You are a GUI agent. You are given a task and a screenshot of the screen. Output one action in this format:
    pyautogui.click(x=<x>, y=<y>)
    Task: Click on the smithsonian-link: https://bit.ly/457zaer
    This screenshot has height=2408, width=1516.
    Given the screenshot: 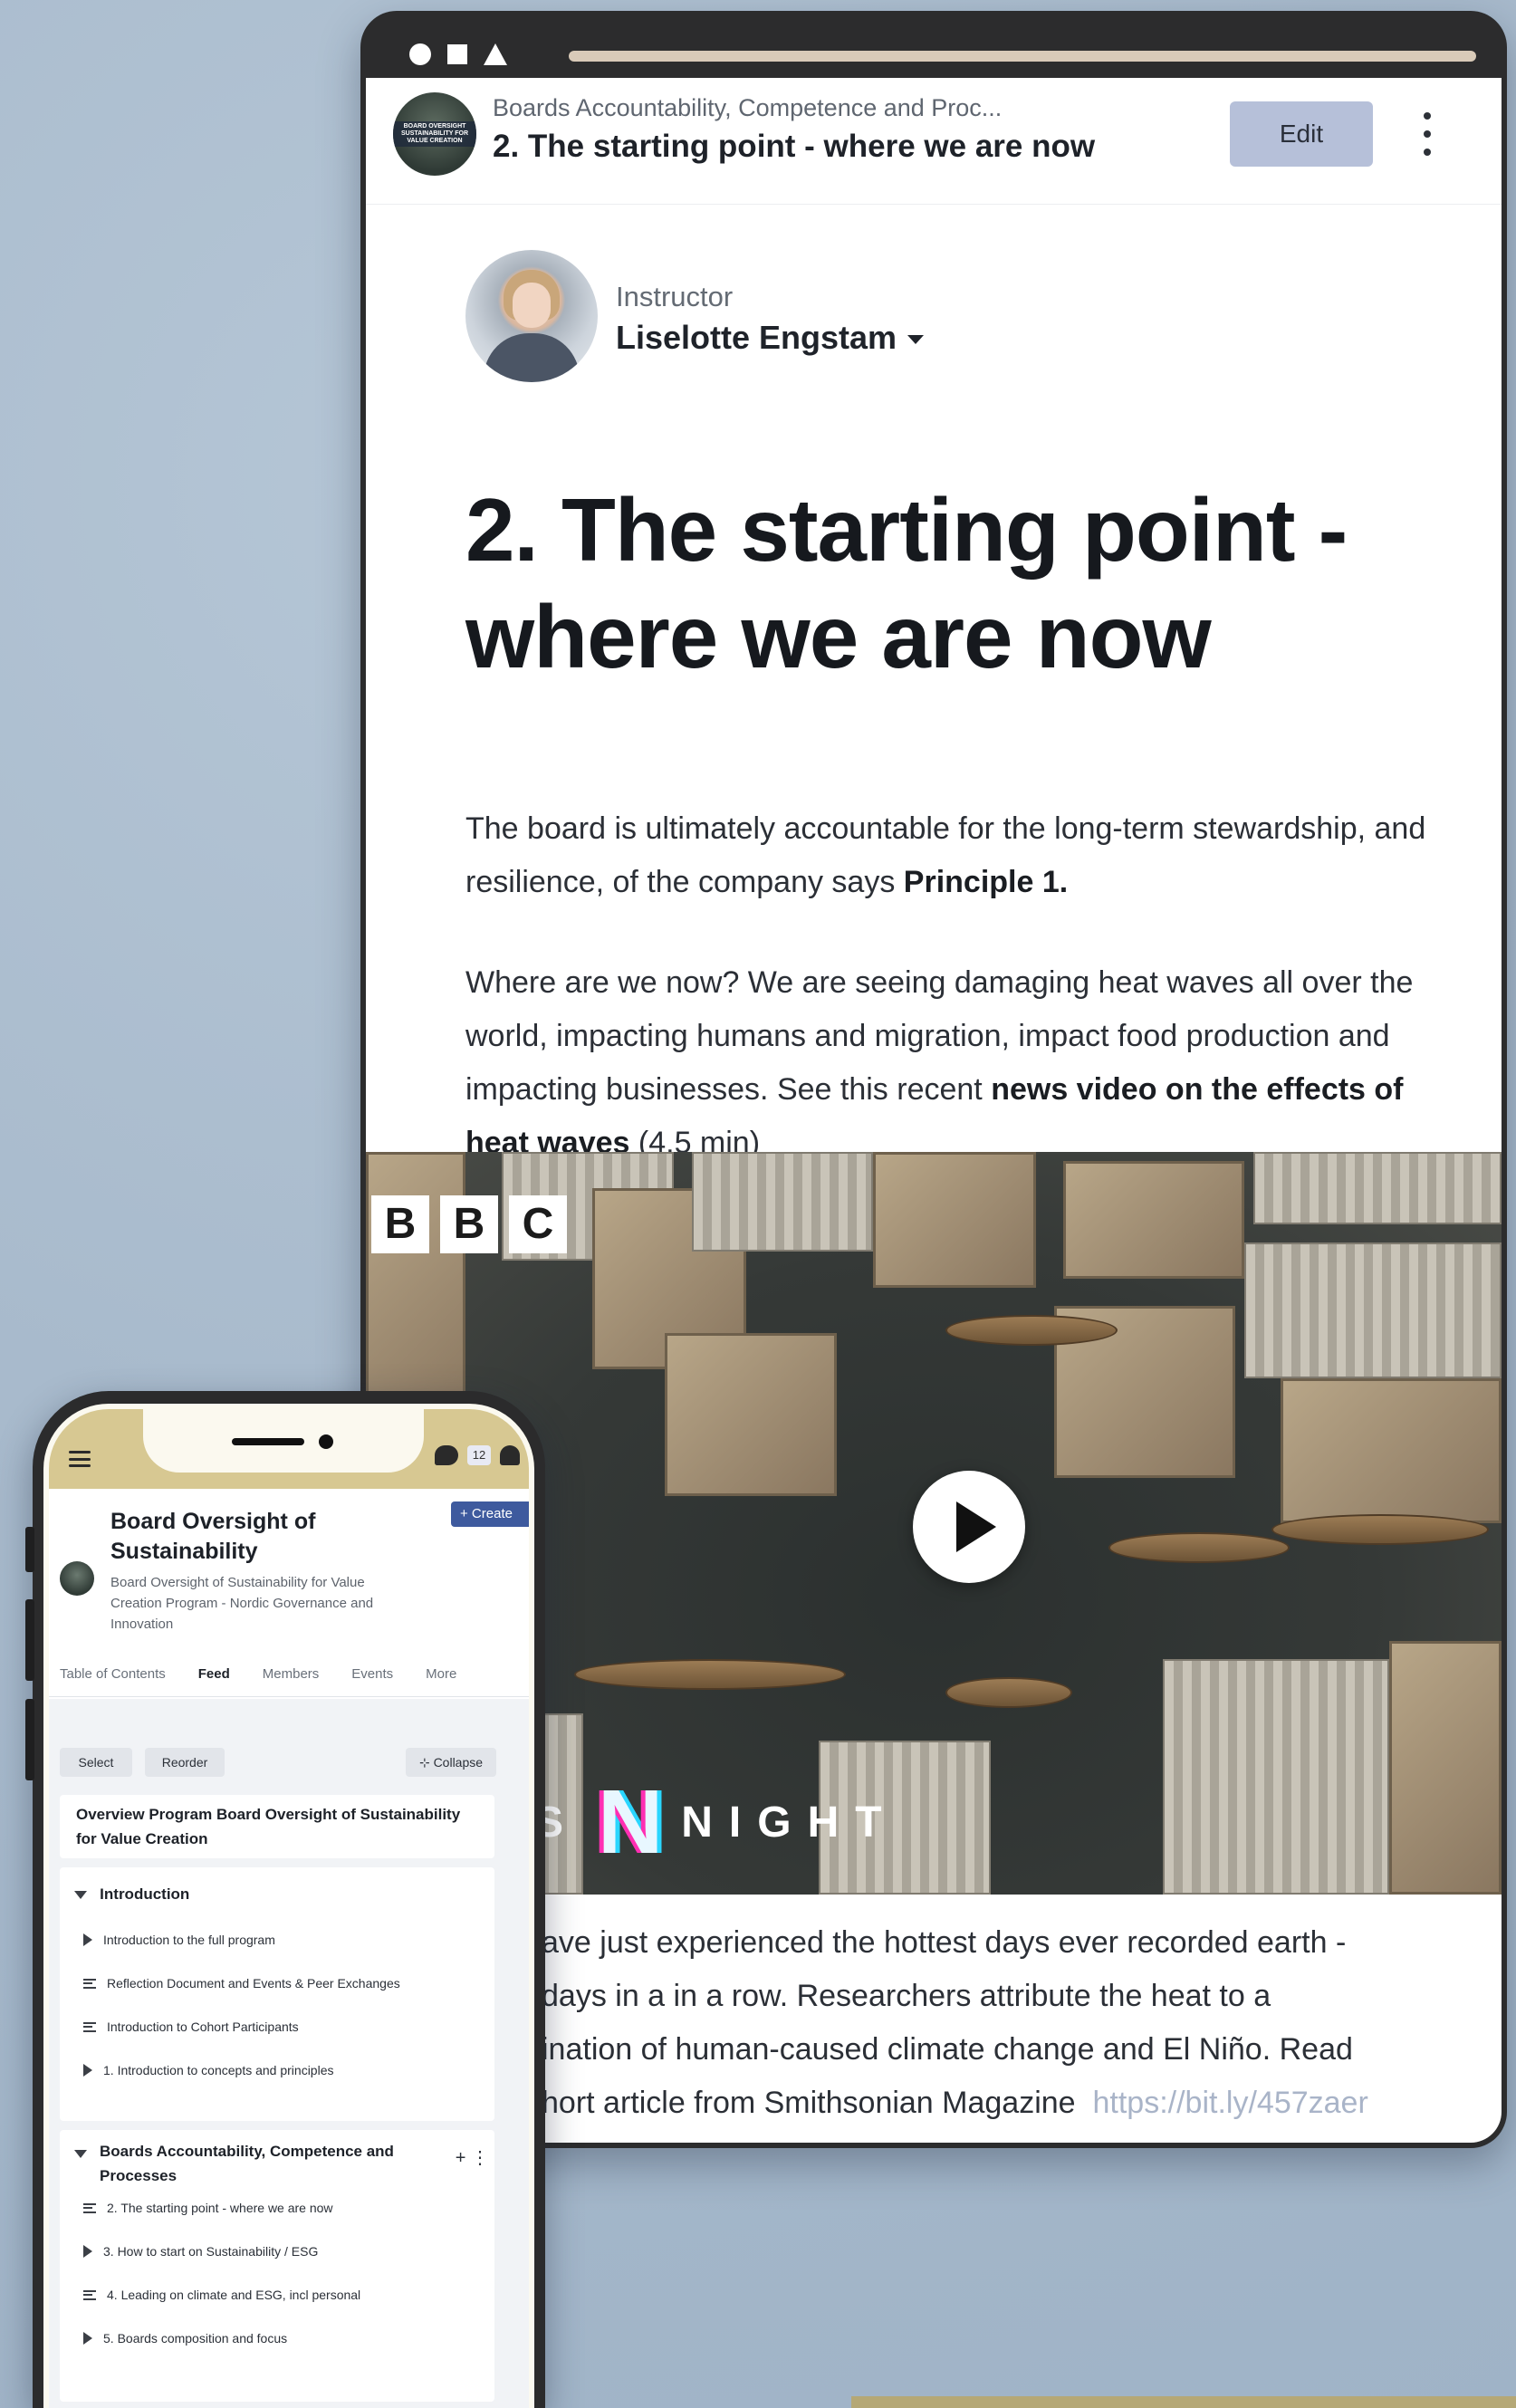 What is the action you would take?
    pyautogui.click(x=1230, y=2103)
    